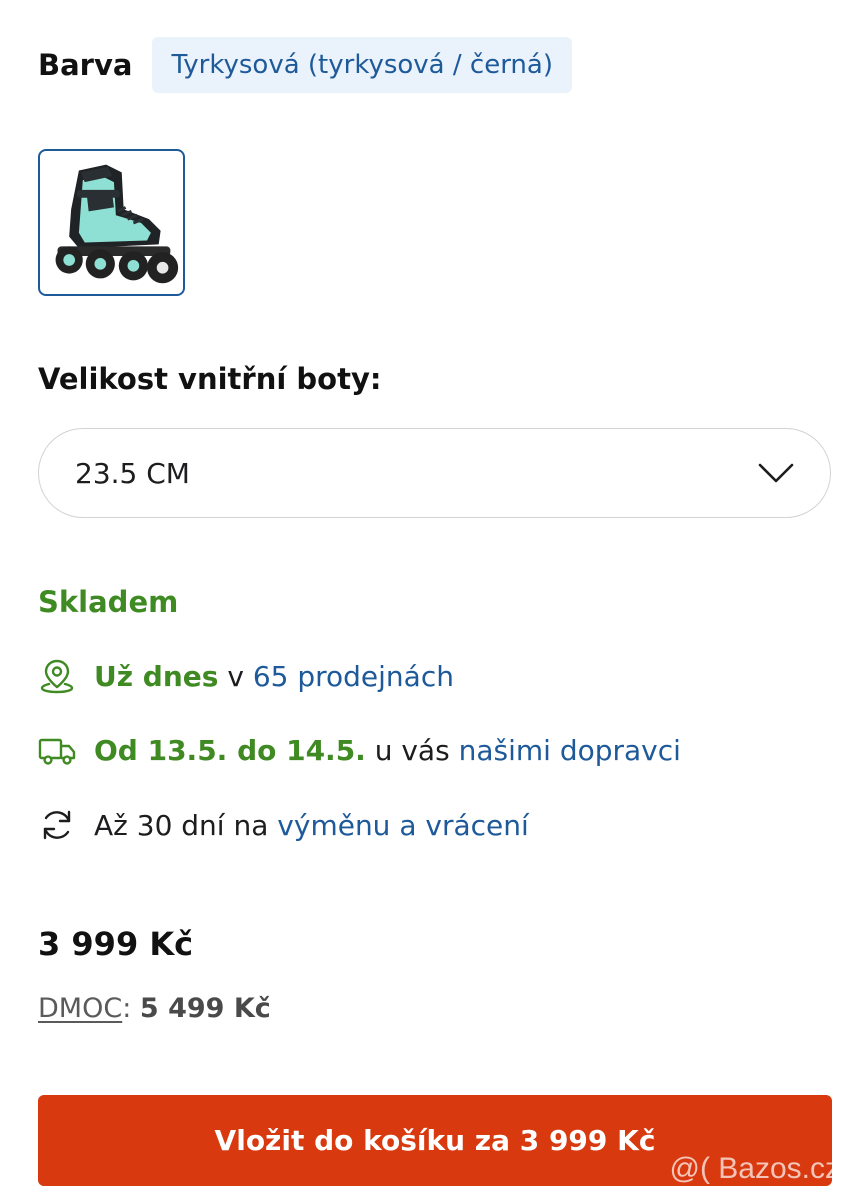 This screenshot has height=1200, width=852. Describe the element at coordinates (412, 750) in the screenshot. I see `delivery-connector: u vás` at that location.